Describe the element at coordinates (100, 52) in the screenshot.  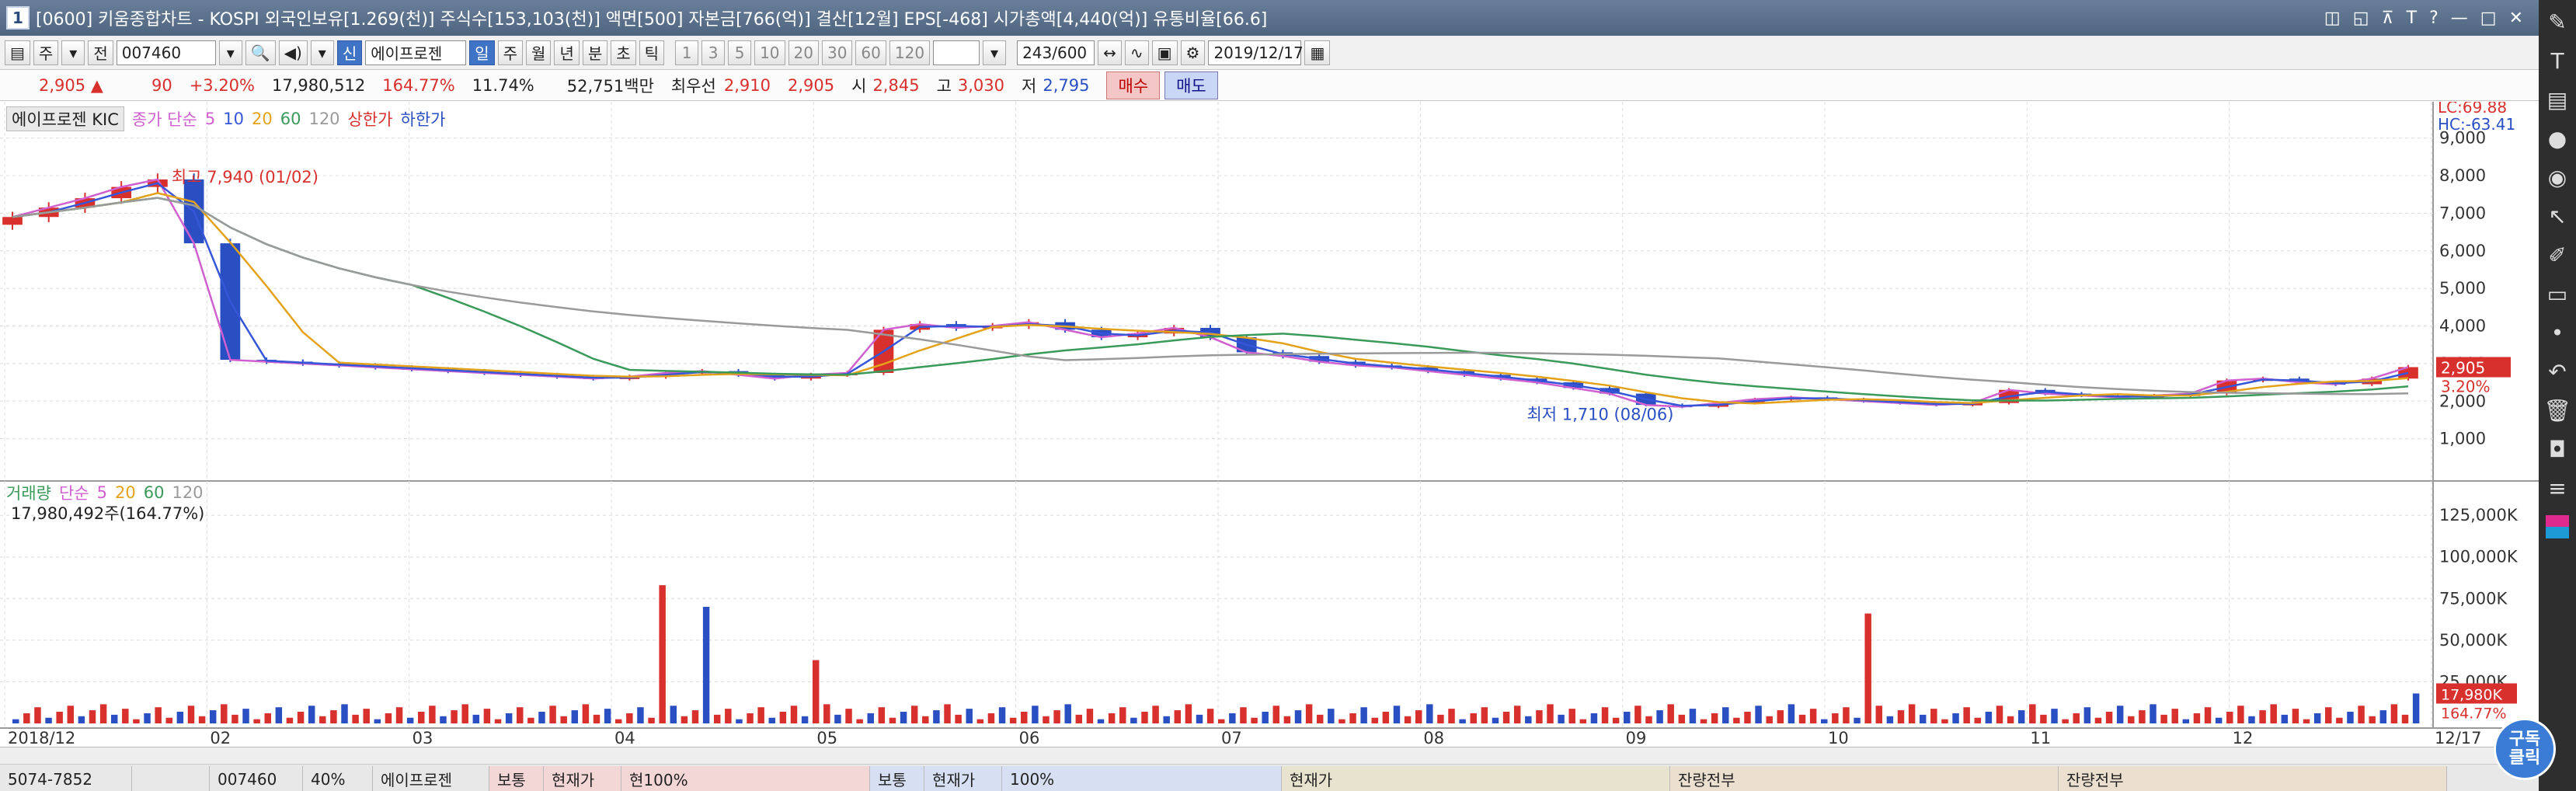
I see `all-button: 전` at that location.